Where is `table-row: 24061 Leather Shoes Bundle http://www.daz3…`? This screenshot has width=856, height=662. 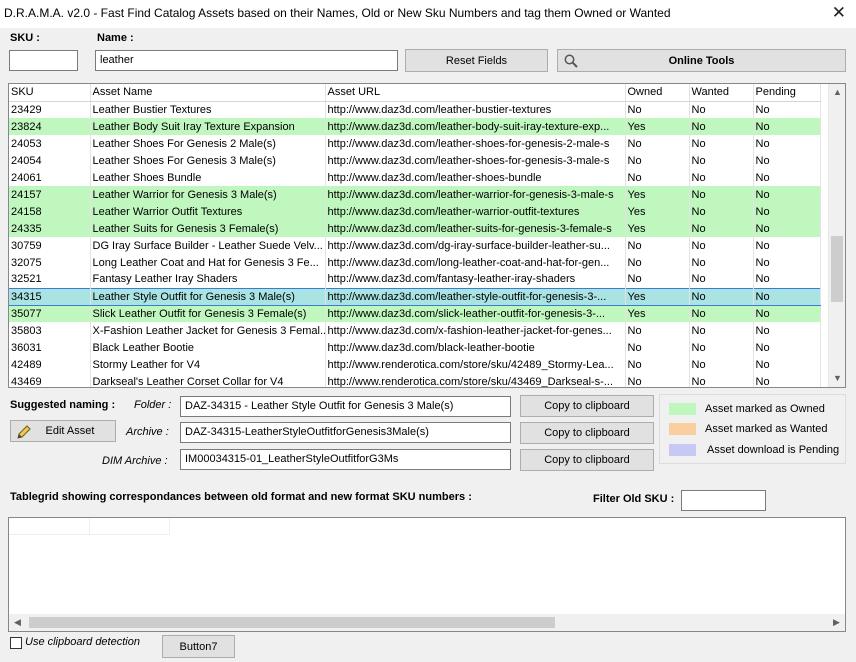 table-row: 24061 Leather Shoes Bundle http://www.daz3… is located at coordinates (415, 177).